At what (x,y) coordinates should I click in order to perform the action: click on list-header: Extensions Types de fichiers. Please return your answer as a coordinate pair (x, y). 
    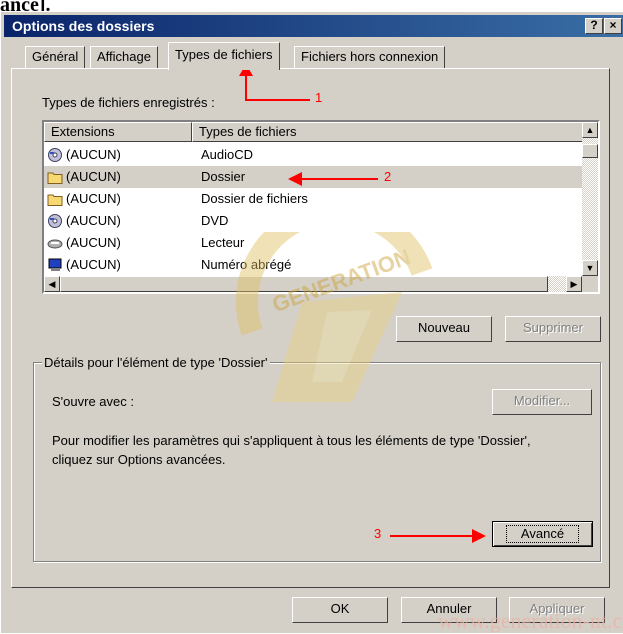
    Looking at the image, I should click on (314, 132).